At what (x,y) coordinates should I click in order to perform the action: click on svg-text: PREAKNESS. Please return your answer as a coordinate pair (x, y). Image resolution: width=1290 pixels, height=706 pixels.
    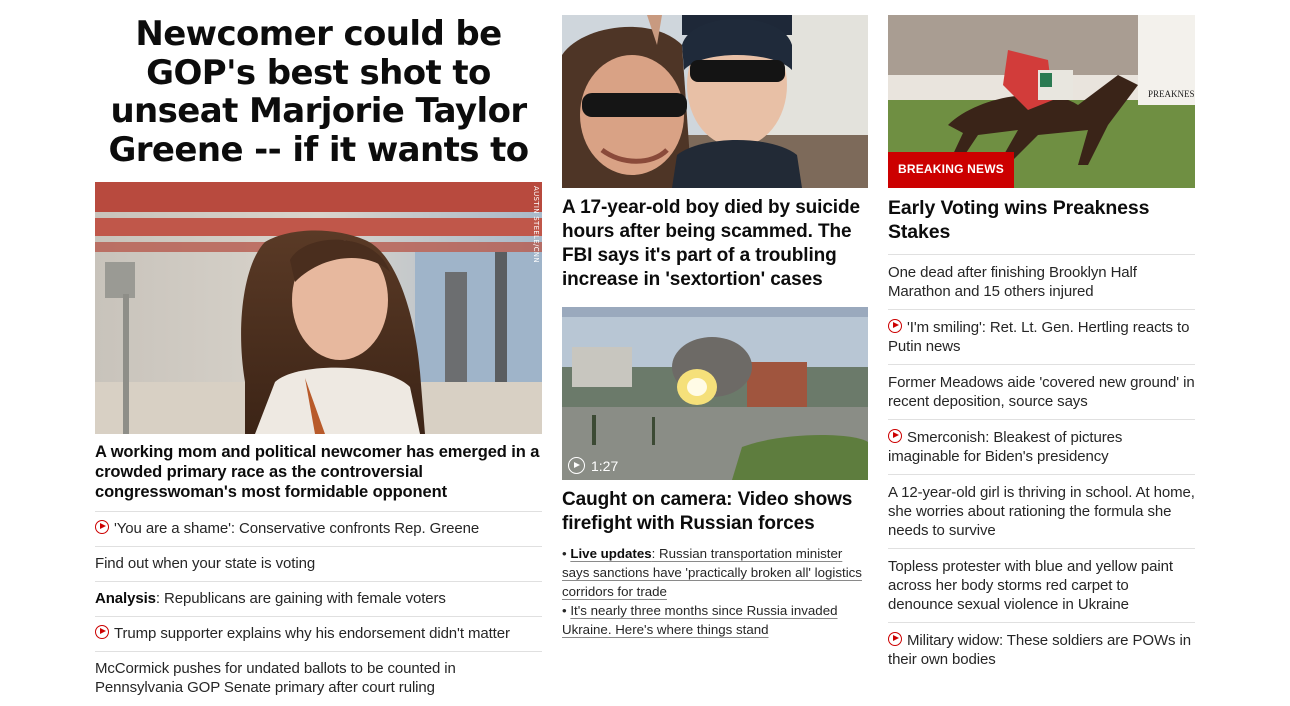
    Looking at the image, I should click on (1171, 94).